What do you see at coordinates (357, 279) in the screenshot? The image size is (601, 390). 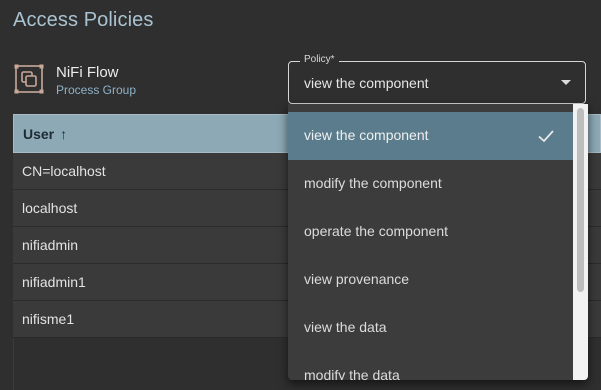 I see `option-label: view provenance` at bounding box center [357, 279].